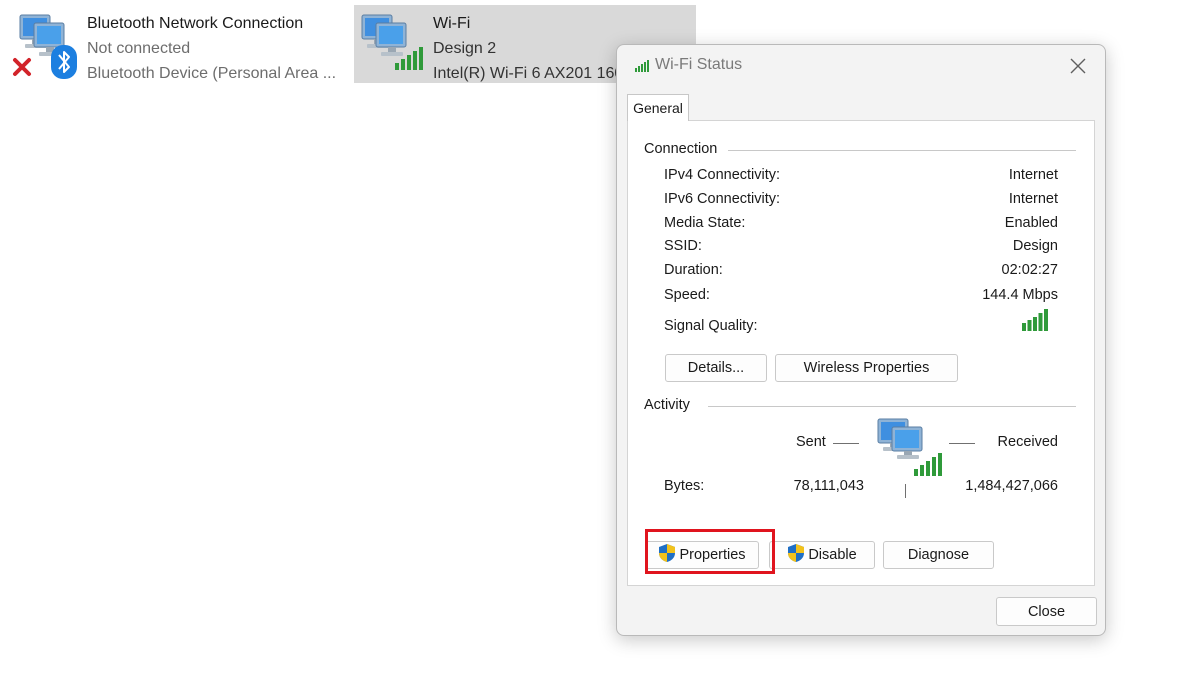  Describe the element at coordinates (861, 65) in the screenshot. I see `dialog-titlebar: Wi-Fi Status` at that location.